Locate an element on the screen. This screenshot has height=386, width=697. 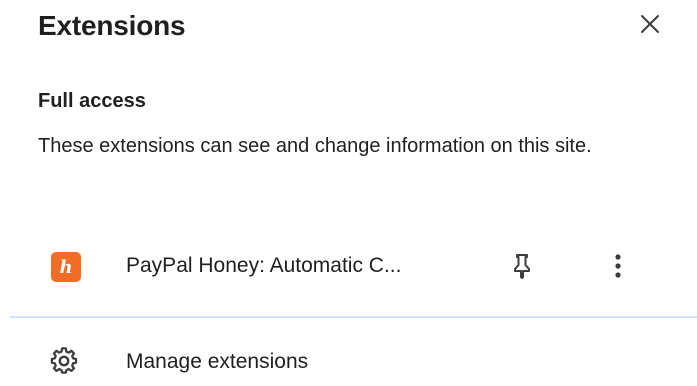
pin-icon is located at coordinates (522, 266).